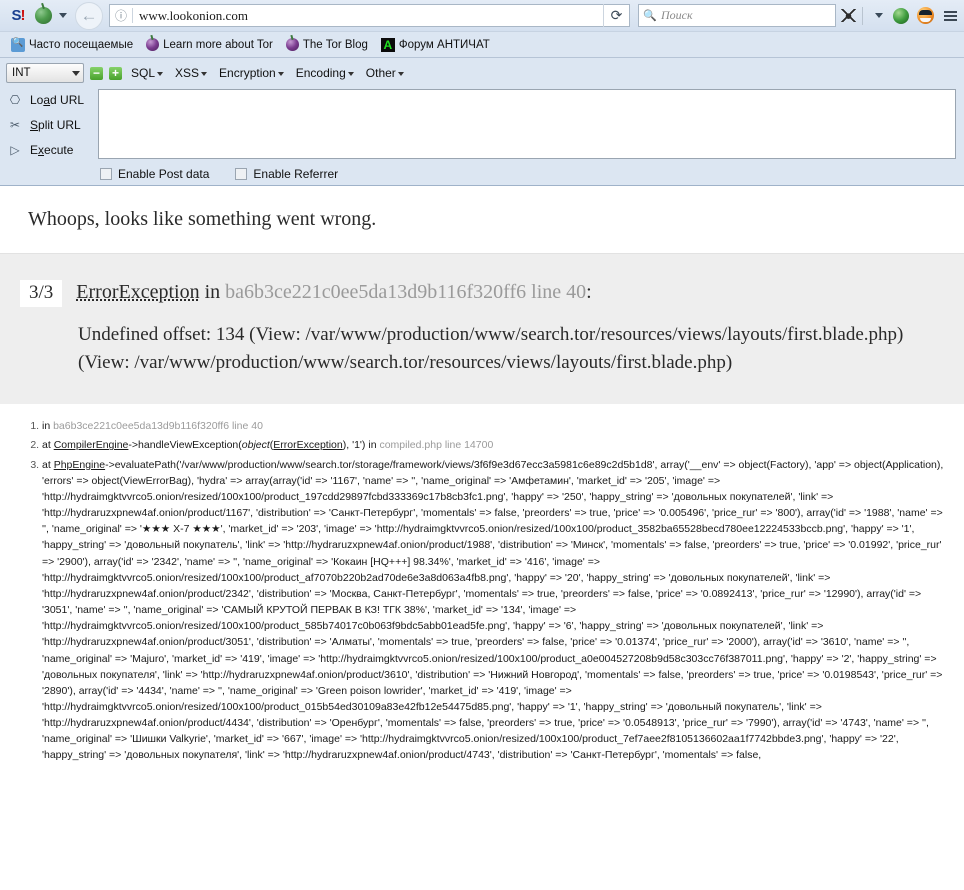  What do you see at coordinates (190, 445) in the screenshot?
I see `trace-method: handleViewException(` at bounding box center [190, 445].